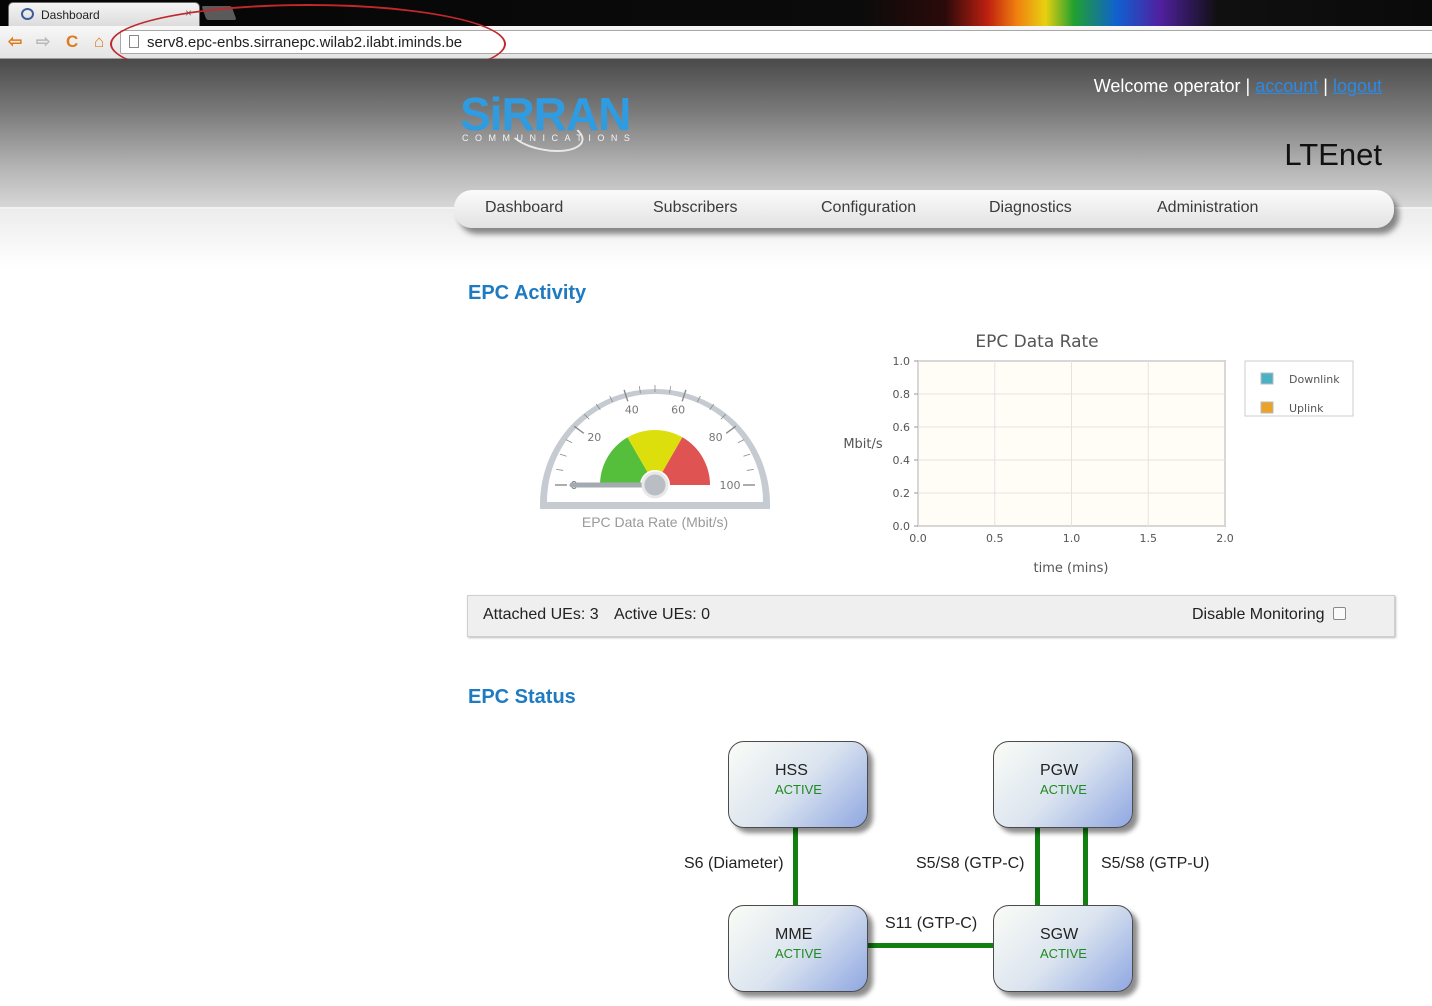 Image resolution: width=1432 pixels, height=1006 pixels. I want to click on tab-title: Dashboard, so click(70, 15).